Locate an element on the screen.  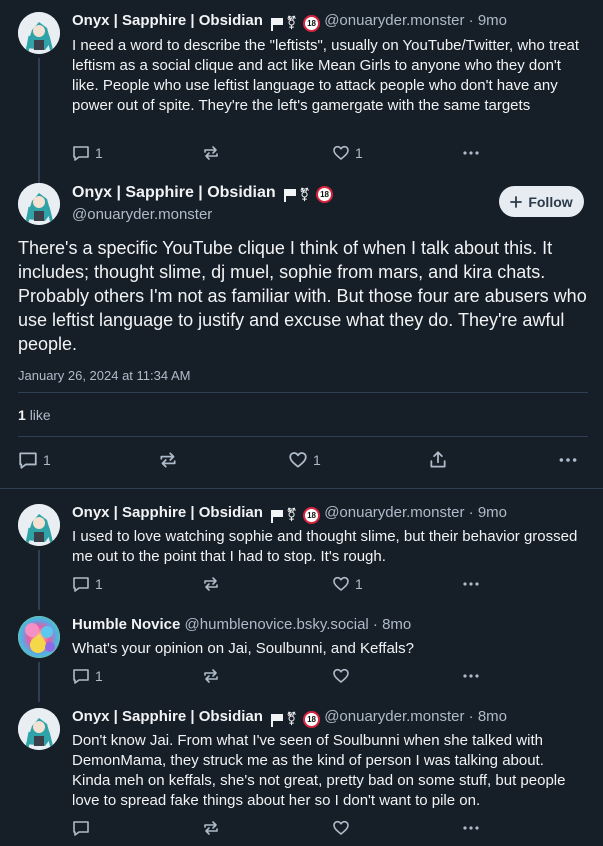
post-actions is located at coordinates (282, 829).